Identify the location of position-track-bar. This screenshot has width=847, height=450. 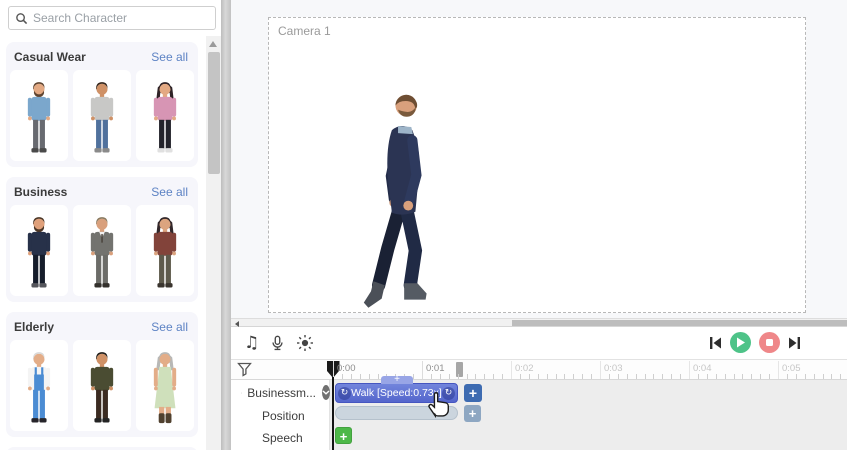
(396, 413).